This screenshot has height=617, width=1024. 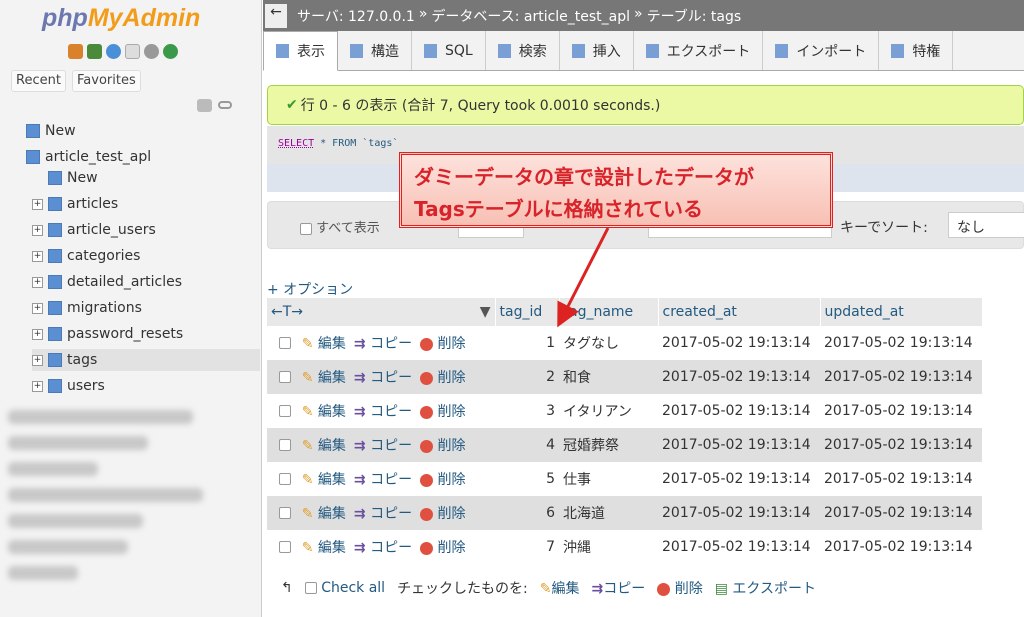 What do you see at coordinates (699, 50) in the screenshot?
I see `tab-5: エクスポート` at bounding box center [699, 50].